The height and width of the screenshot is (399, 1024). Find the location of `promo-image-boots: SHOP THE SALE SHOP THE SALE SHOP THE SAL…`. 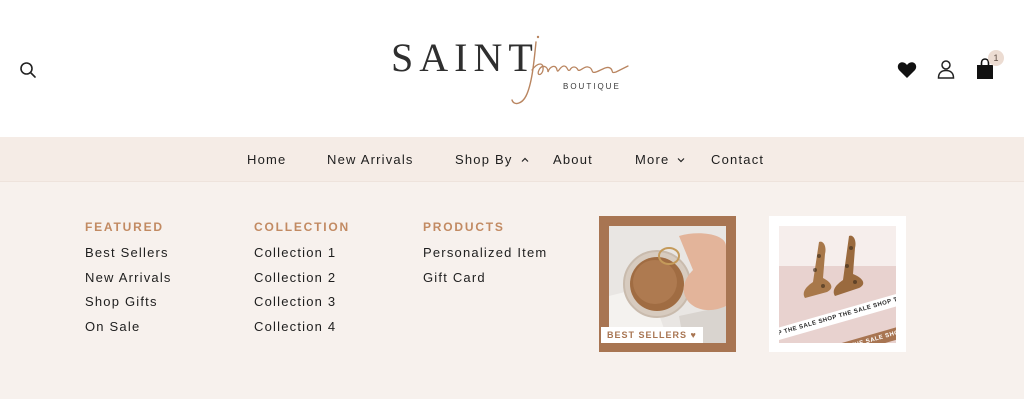

promo-image-boots: SHOP THE SALE SHOP THE SALE SHOP THE SAL… is located at coordinates (837, 284).